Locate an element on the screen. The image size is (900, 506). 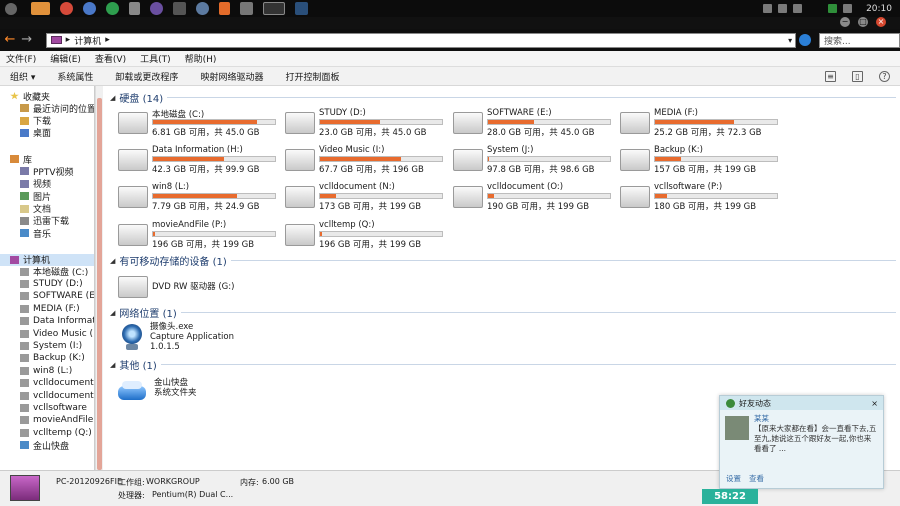
sidebar-item-drive: Backup (K:) is located at coordinates (47, 358).